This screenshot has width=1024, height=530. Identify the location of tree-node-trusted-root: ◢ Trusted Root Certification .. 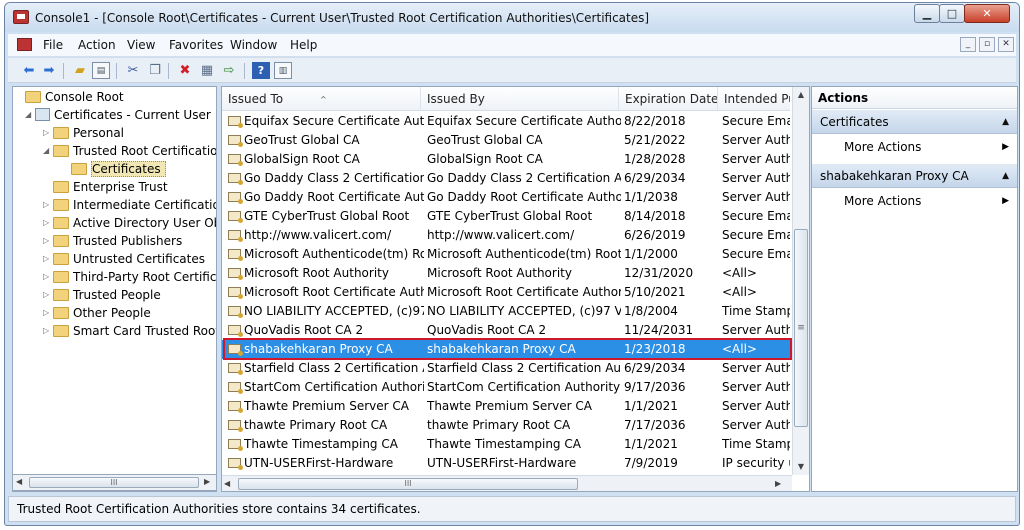
(129, 151).